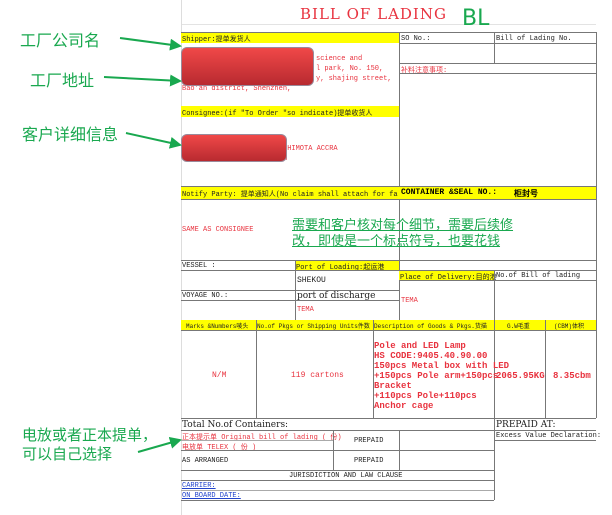 The height and width of the screenshot is (515, 612). Describe the element at coordinates (317, 375) in the screenshot. I see `pkgs-value: 119 cartons` at that location.